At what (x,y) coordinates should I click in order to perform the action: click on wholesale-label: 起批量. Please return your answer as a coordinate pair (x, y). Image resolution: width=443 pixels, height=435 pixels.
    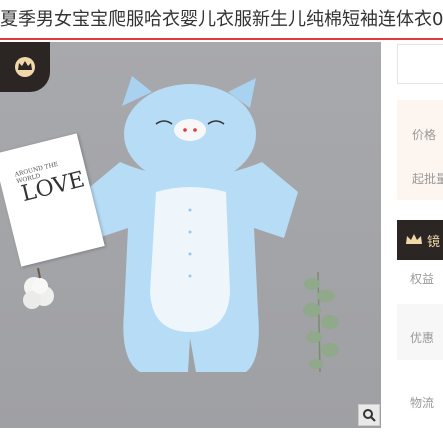
    Looking at the image, I should click on (427, 179).